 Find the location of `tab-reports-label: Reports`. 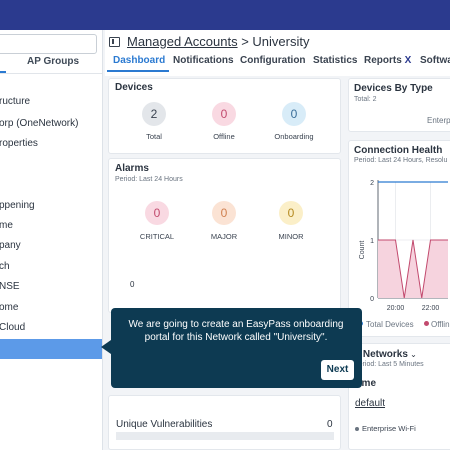

tab-reports-label: Reports is located at coordinates (383, 60).